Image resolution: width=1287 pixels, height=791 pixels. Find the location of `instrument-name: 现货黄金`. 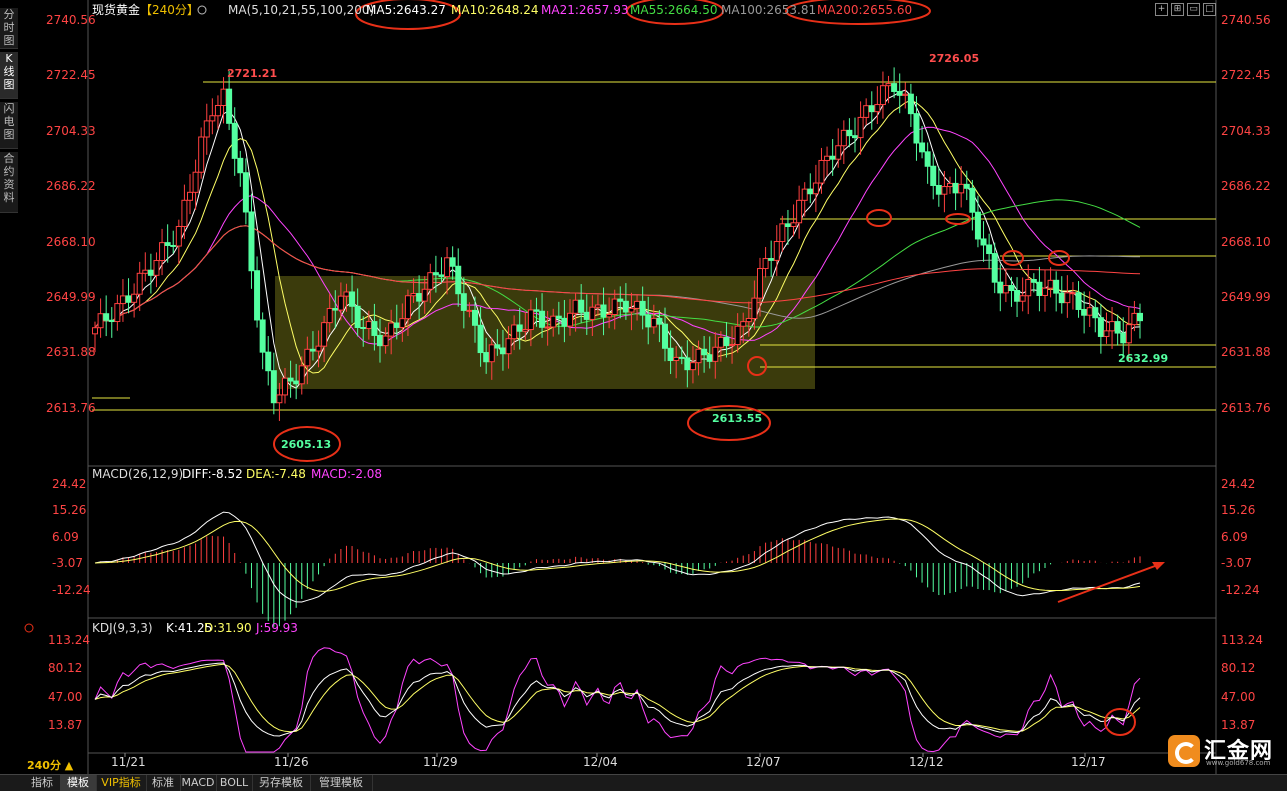

instrument-name: 现货黄金 is located at coordinates (116, 9).